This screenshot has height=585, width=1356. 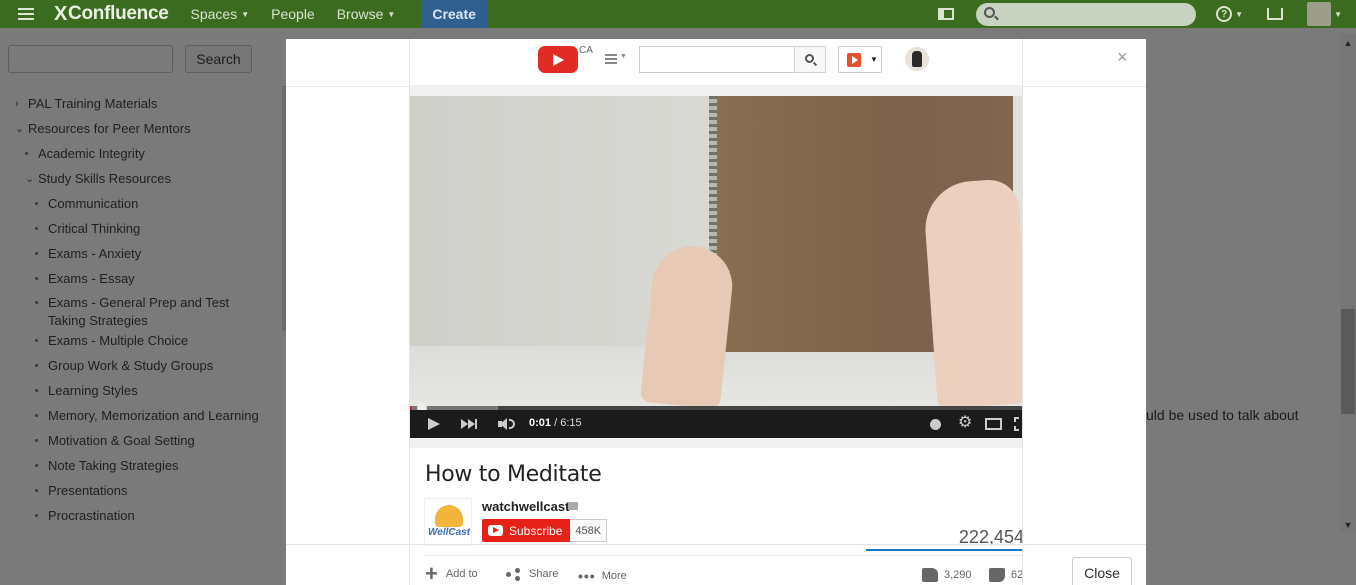 What do you see at coordinates (1275, 14) in the screenshot?
I see `notifications-tray-icon` at bounding box center [1275, 14].